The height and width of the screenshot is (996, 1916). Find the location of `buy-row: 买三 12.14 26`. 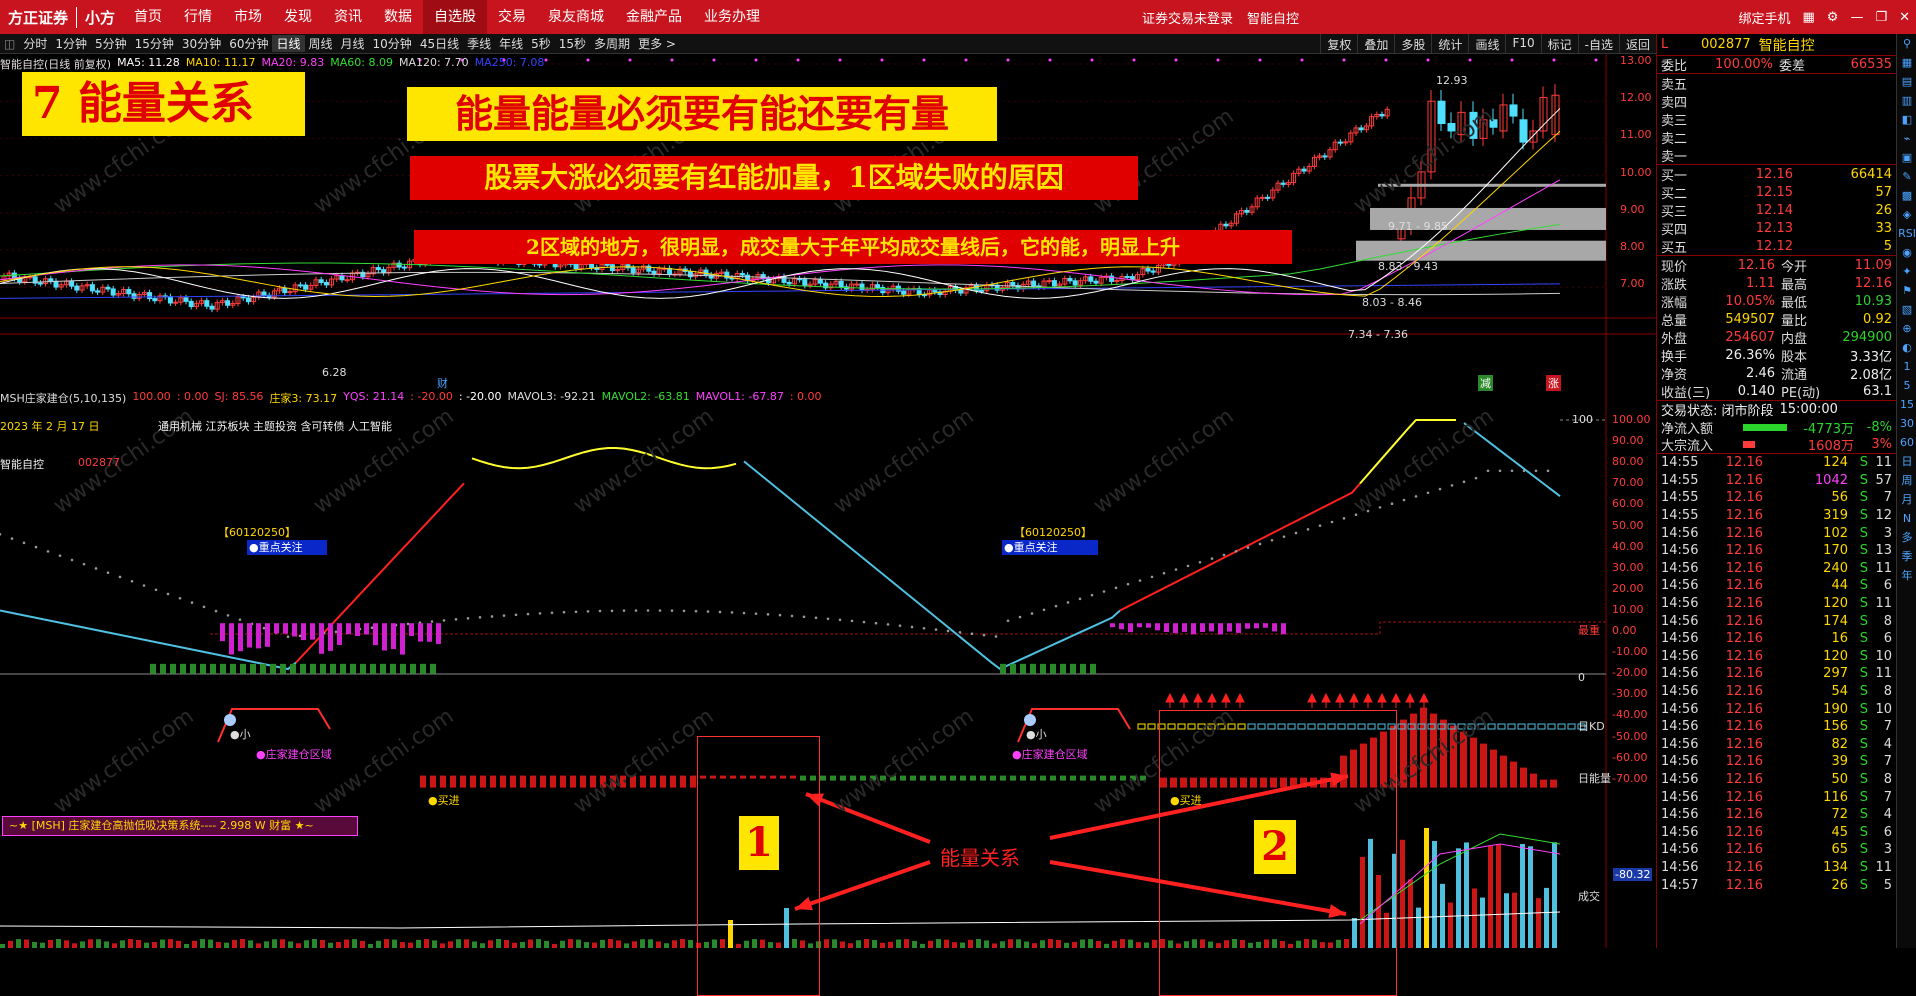

buy-row: 买三 12.14 26 is located at coordinates (1776, 210).